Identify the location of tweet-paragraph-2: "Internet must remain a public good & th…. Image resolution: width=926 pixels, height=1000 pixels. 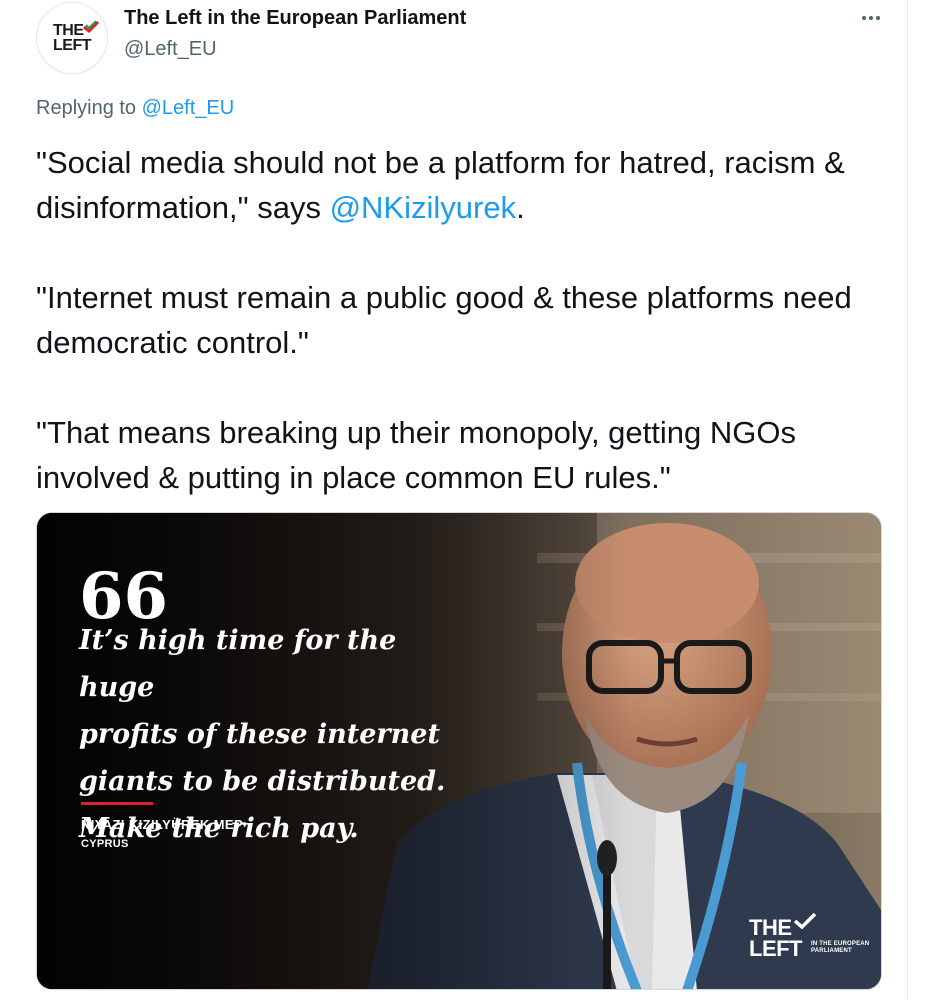
(444, 320).